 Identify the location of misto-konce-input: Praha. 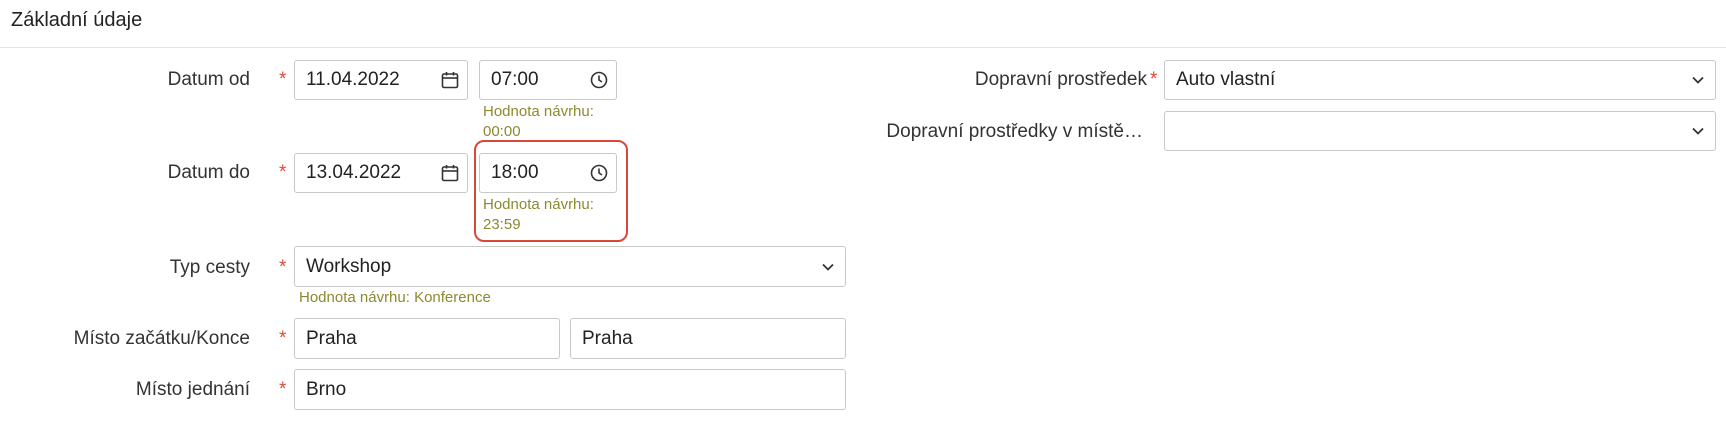
(708, 338).